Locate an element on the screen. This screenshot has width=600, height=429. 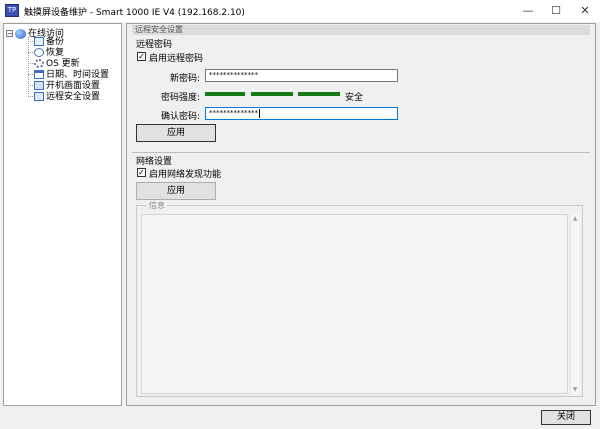
apply-network-button: 应用 is located at coordinates (176, 191).